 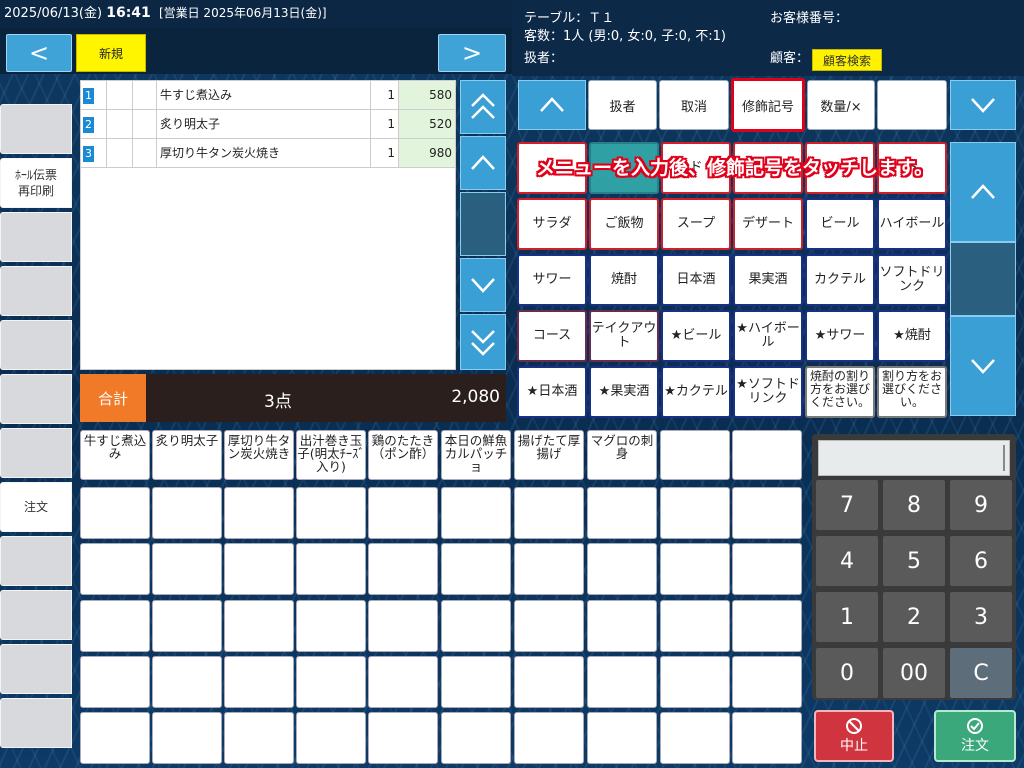 I want to click on scroll-down-button, so click(x=483, y=285).